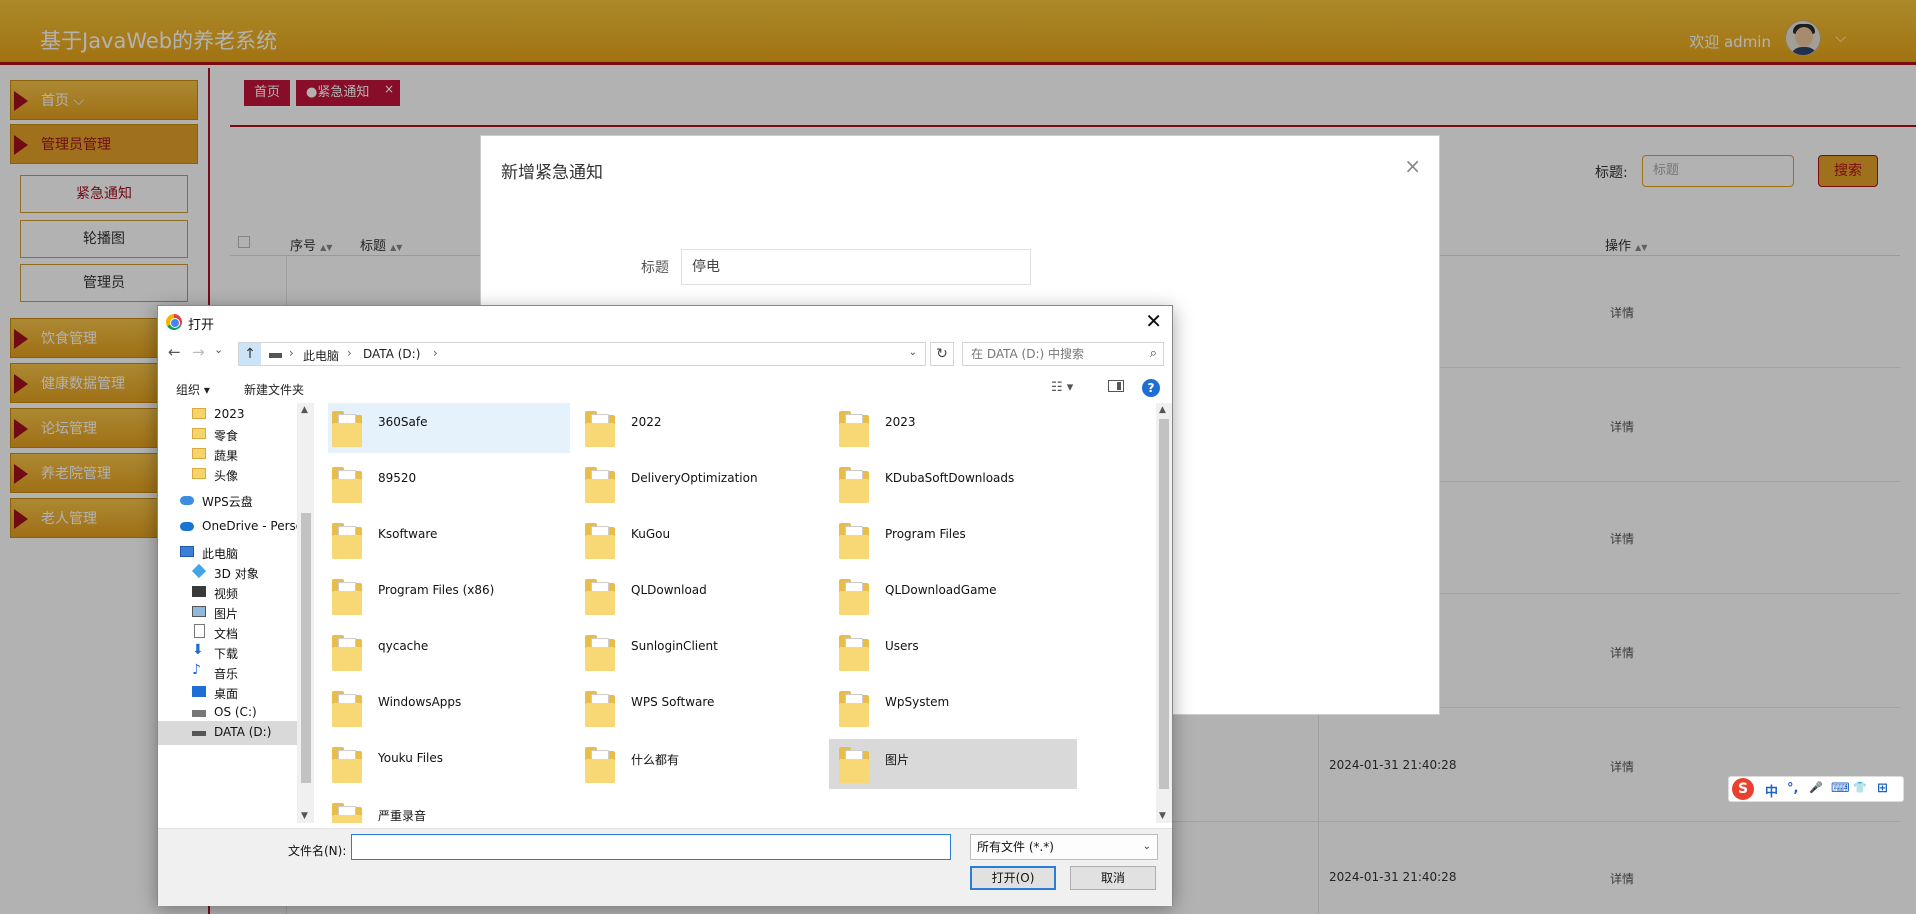  Describe the element at coordinates (274, 389) in the screenshot. I see `new-folder-button: 新建文件夹` at that location.